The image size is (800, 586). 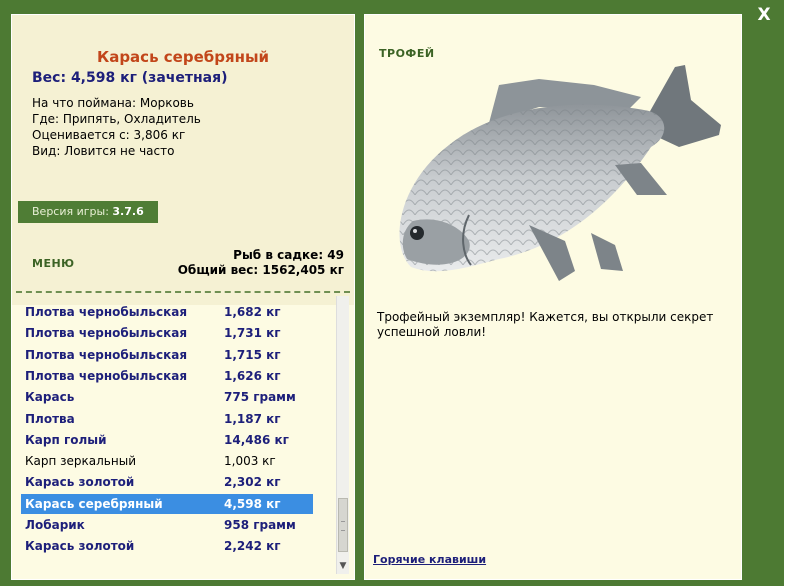 What do you see at coordinates (167, 461) in the screenshot?
I see `catch-row: Карп зеркальный 1,003 кг` at bounding box center [167, 461].